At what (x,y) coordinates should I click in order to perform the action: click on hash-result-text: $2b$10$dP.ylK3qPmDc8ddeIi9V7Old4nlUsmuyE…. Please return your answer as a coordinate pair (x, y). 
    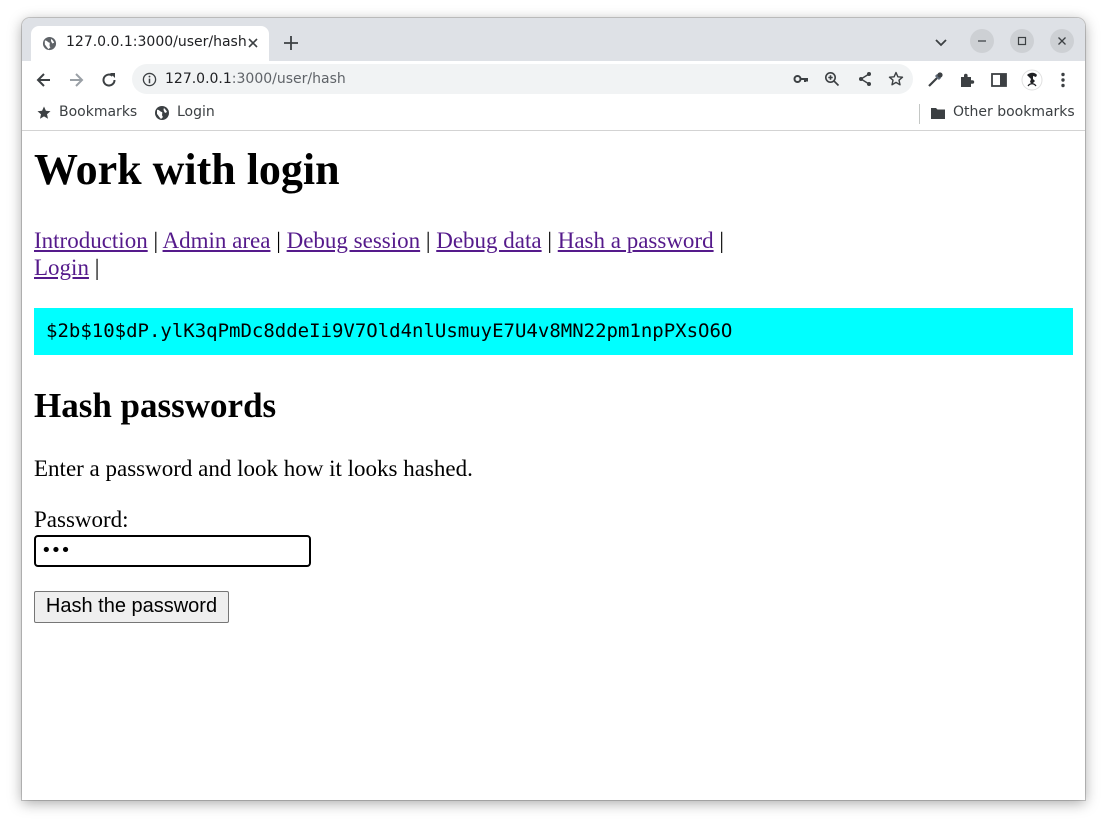
    Looking at the image, I should click on (389, 331).